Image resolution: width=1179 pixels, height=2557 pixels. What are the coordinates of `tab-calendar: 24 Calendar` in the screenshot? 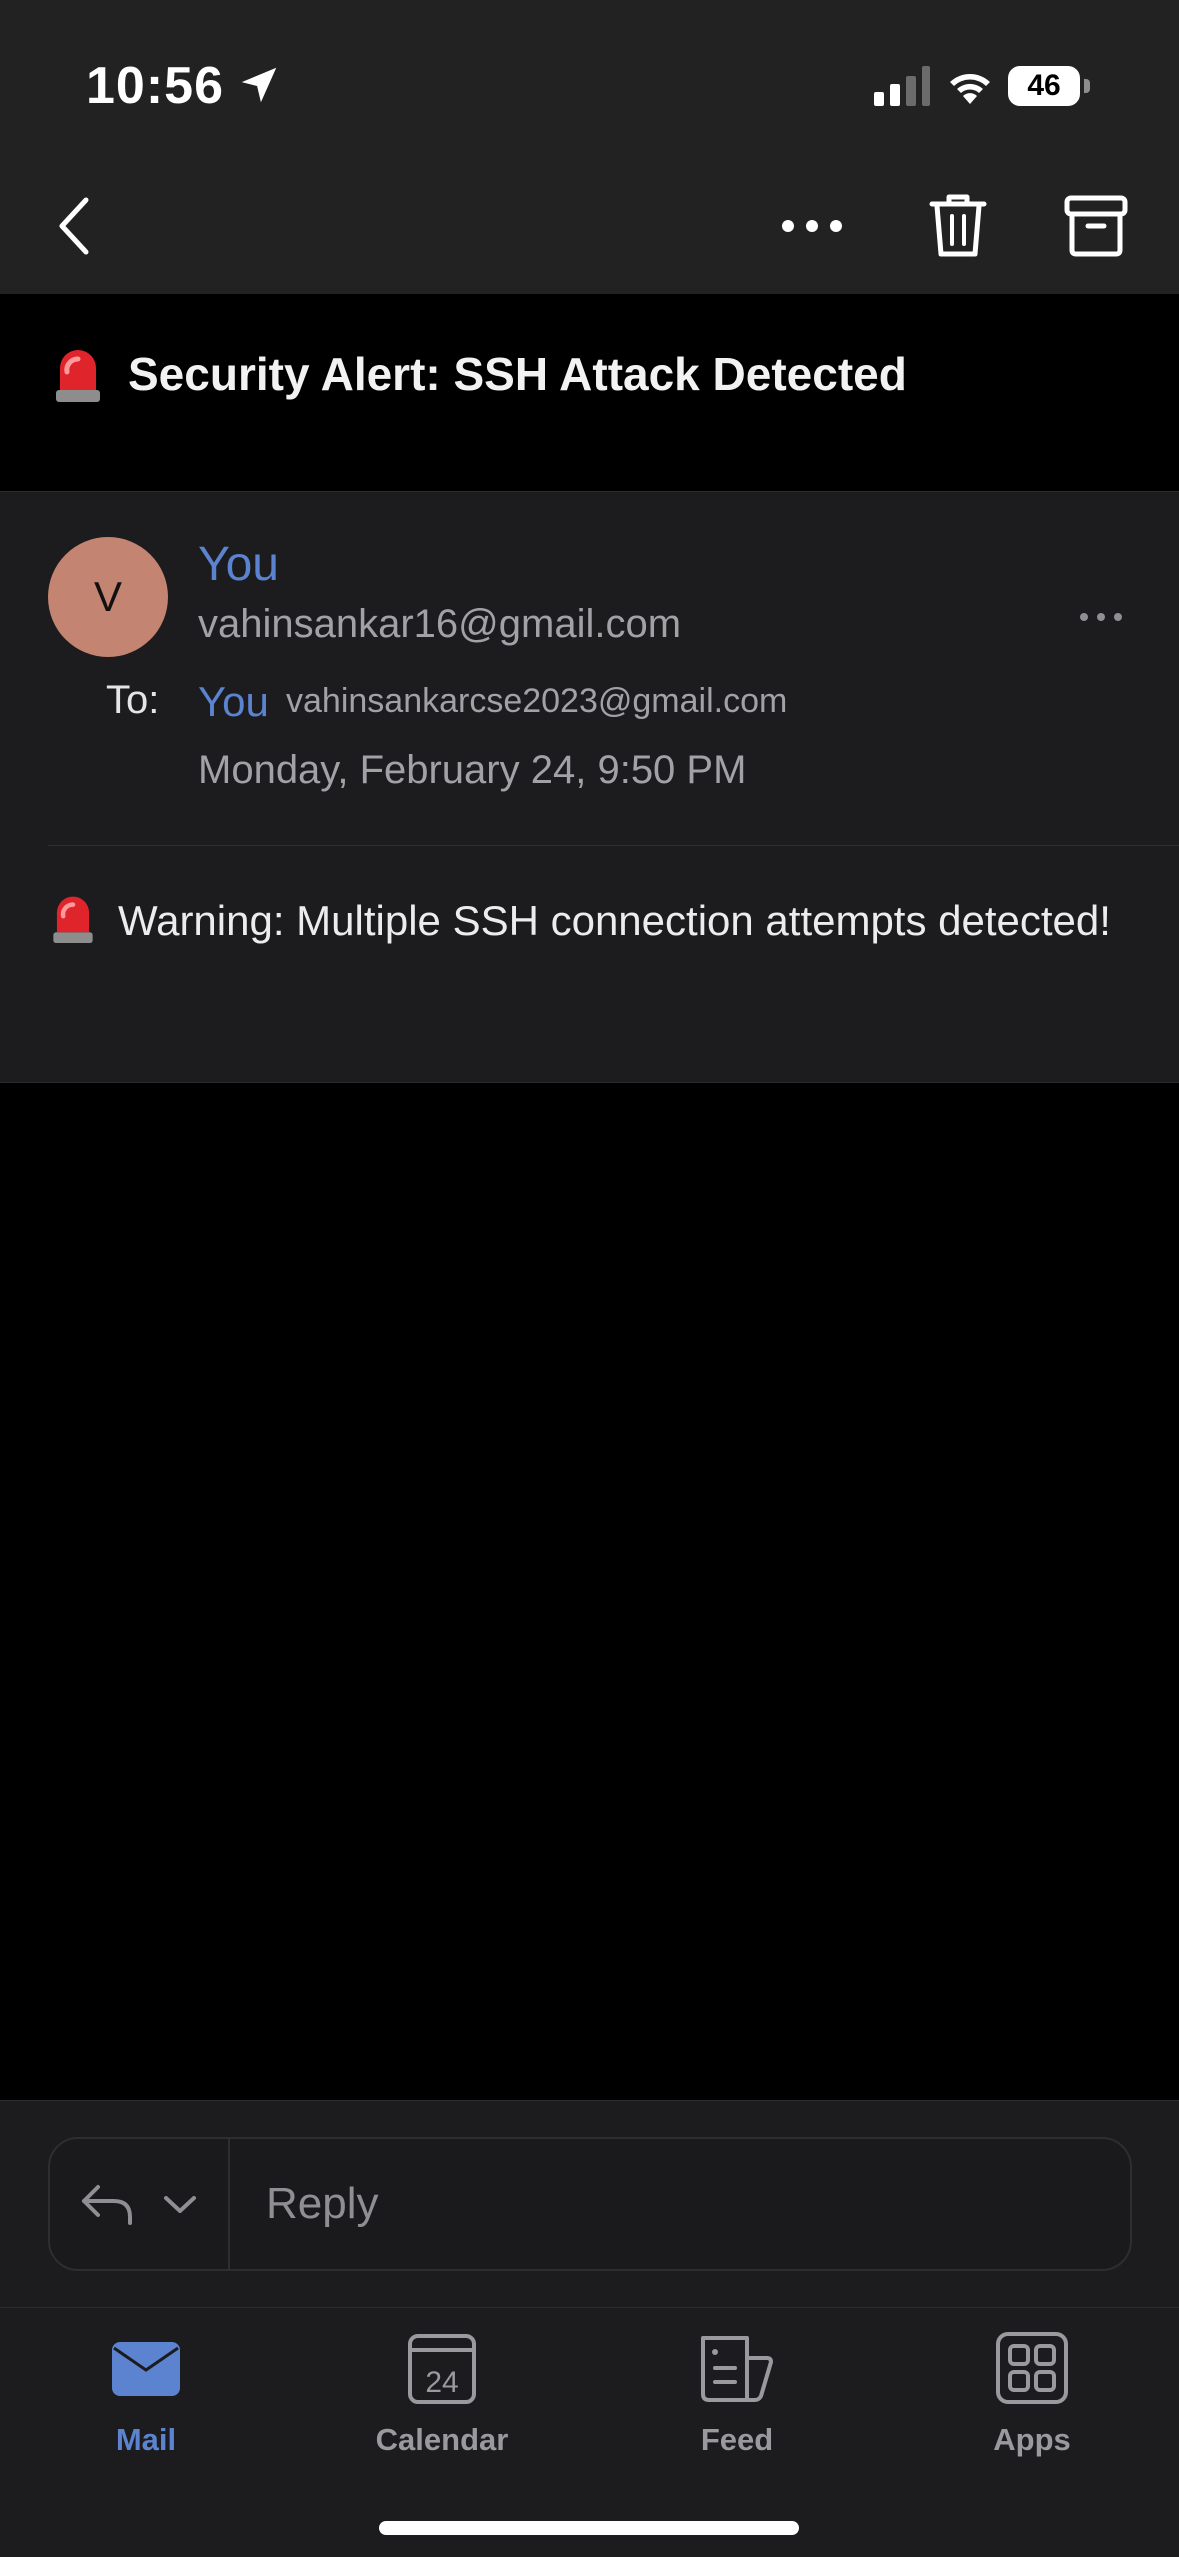 It's located at (442, 2413).